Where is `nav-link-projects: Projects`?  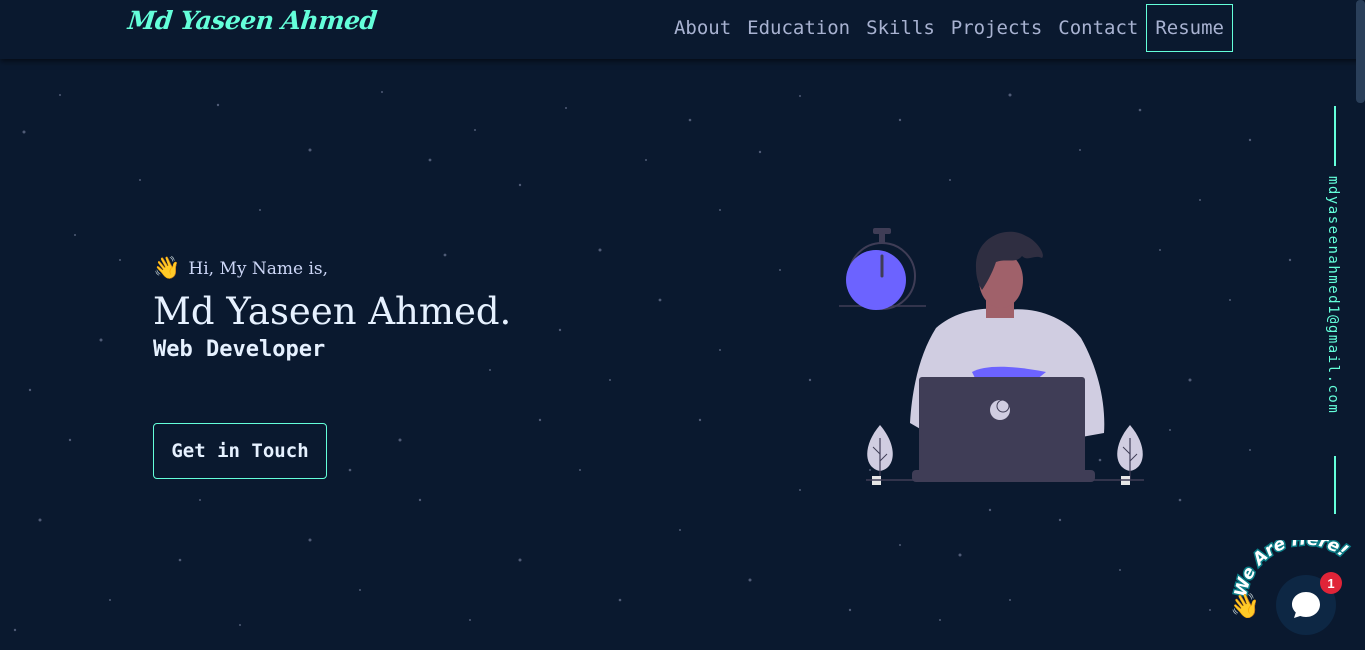 nav-link-projects: Projects is located at coordinates (997, 28).